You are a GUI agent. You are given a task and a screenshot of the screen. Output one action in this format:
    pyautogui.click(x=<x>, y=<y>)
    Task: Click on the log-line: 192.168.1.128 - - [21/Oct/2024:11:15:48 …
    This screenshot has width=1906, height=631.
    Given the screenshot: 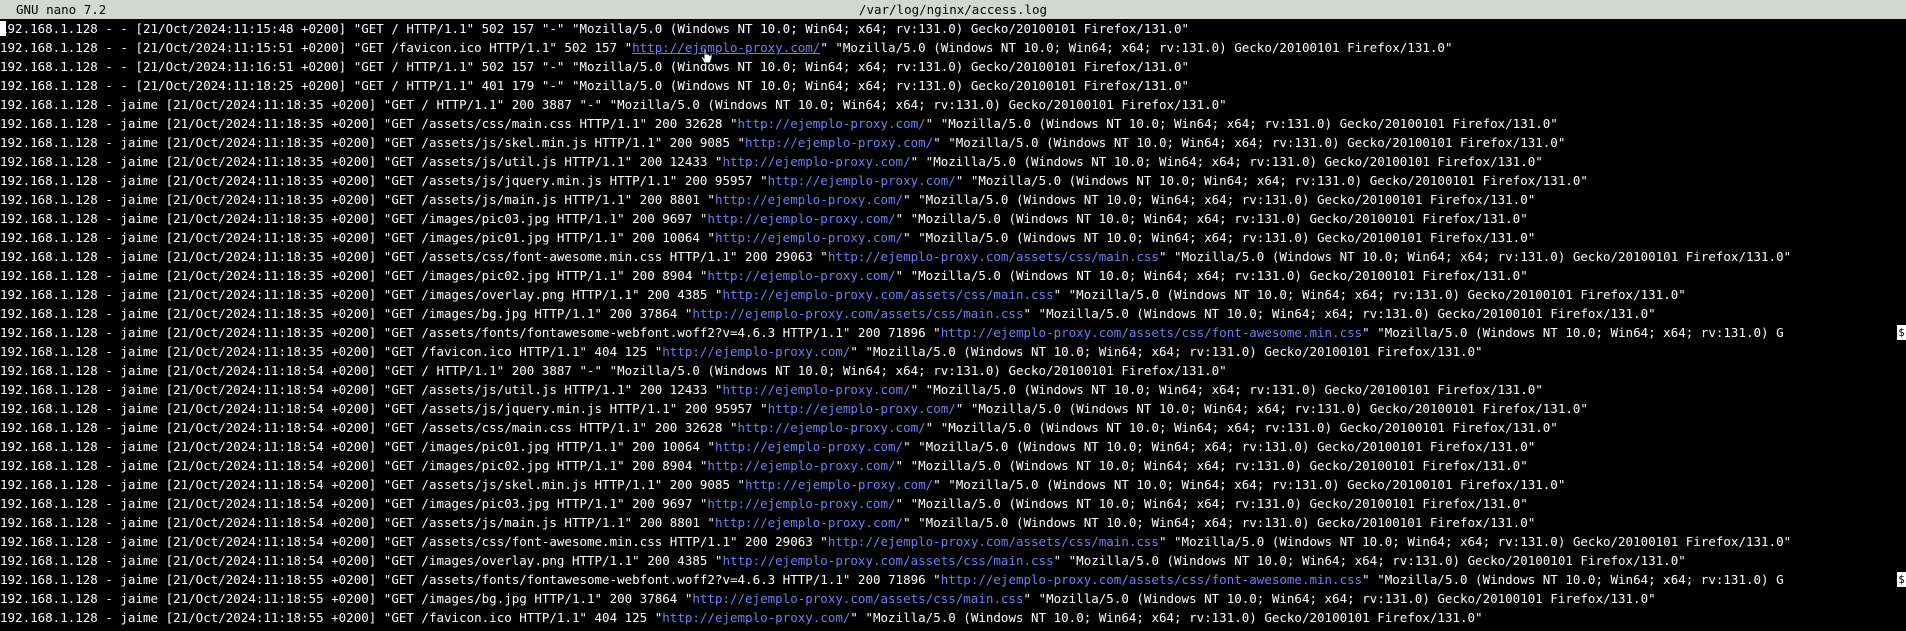 What is the action you would take?
    pyautogui.click(x=953, y=28)
    